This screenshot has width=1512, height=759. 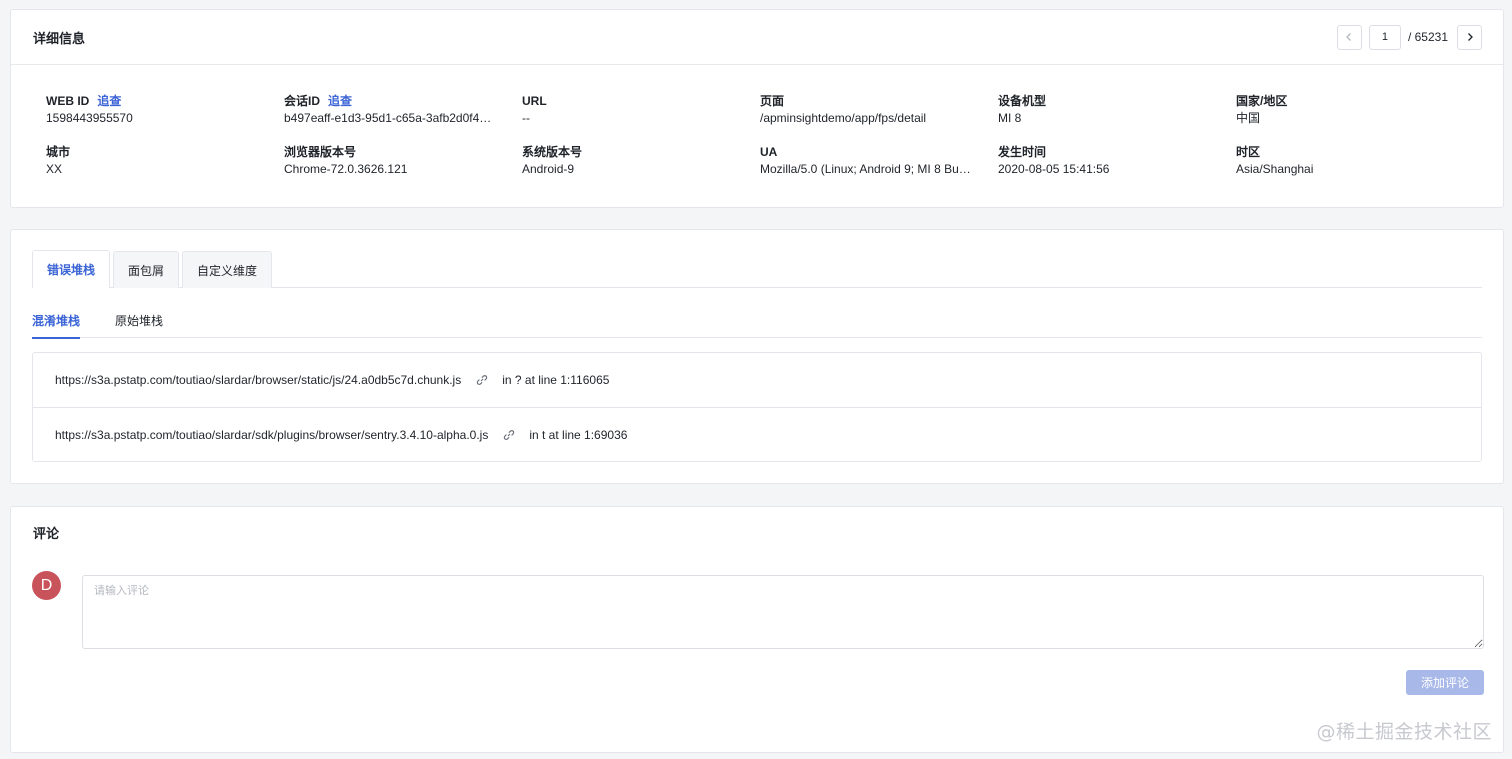 I want to click on stack-frame-location: in ? at line 1:116065, so click(x=556, y=380).